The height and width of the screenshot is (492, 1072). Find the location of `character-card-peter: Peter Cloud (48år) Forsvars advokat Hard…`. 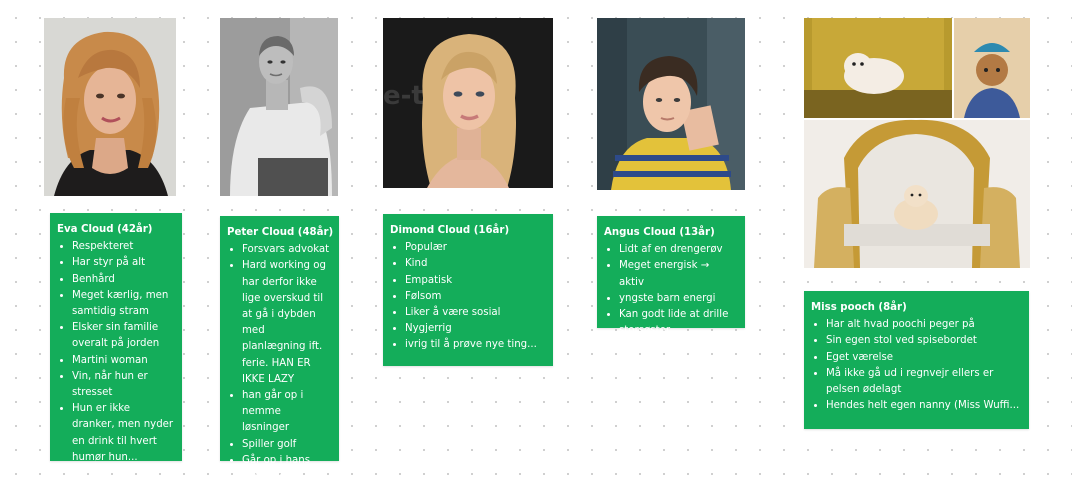

character-card-peter: Peter Cloud (48år) Forsvars advokat Hard… is located at coordinates (279, 349).